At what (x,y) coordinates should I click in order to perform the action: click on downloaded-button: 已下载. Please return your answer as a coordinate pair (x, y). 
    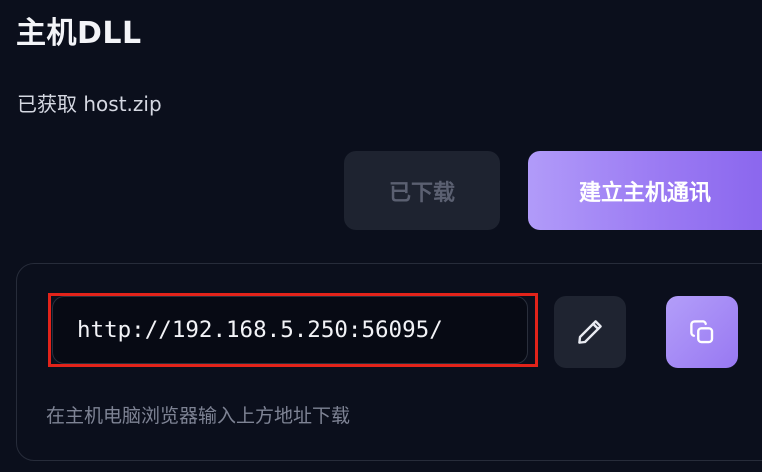
    Looking at the image, I should click on (422, 190).